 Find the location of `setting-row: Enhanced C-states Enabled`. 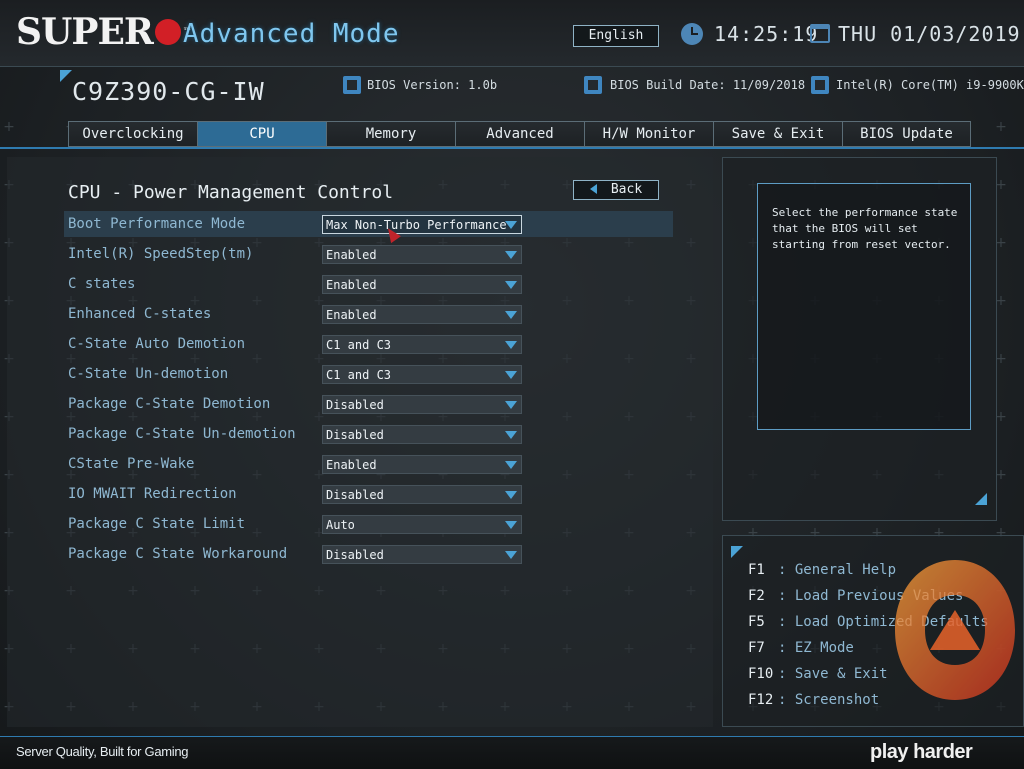

setting-row: Enhanced C-states Enabled is located at coordinates (368, 314).